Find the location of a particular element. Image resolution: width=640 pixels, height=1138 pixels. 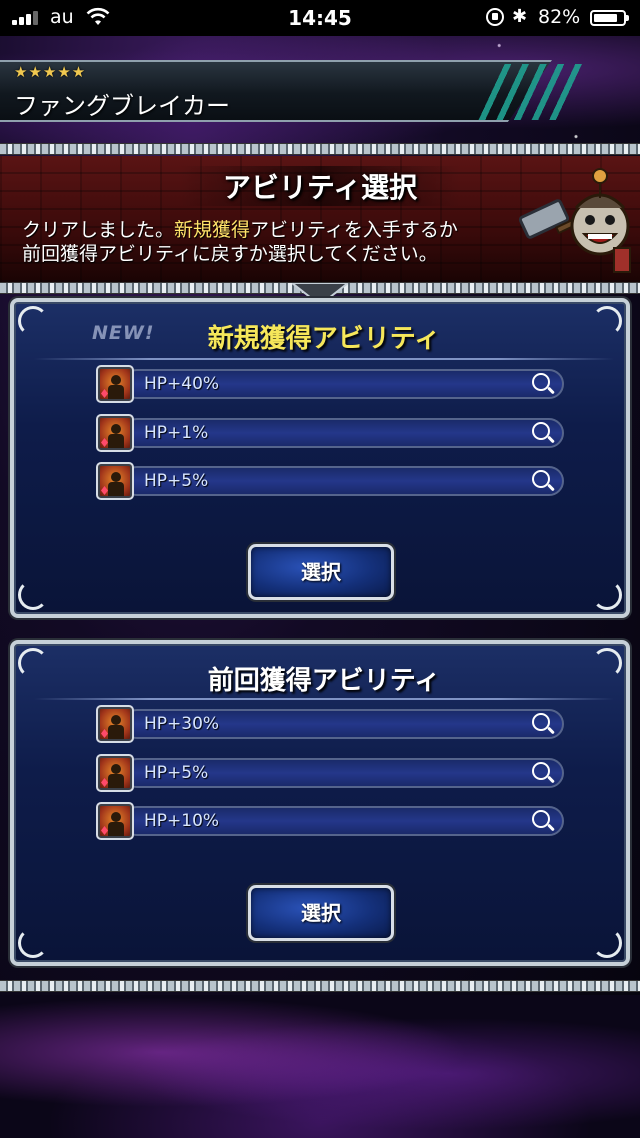

battery-percent: 82% is located at coordinates (559, 17).